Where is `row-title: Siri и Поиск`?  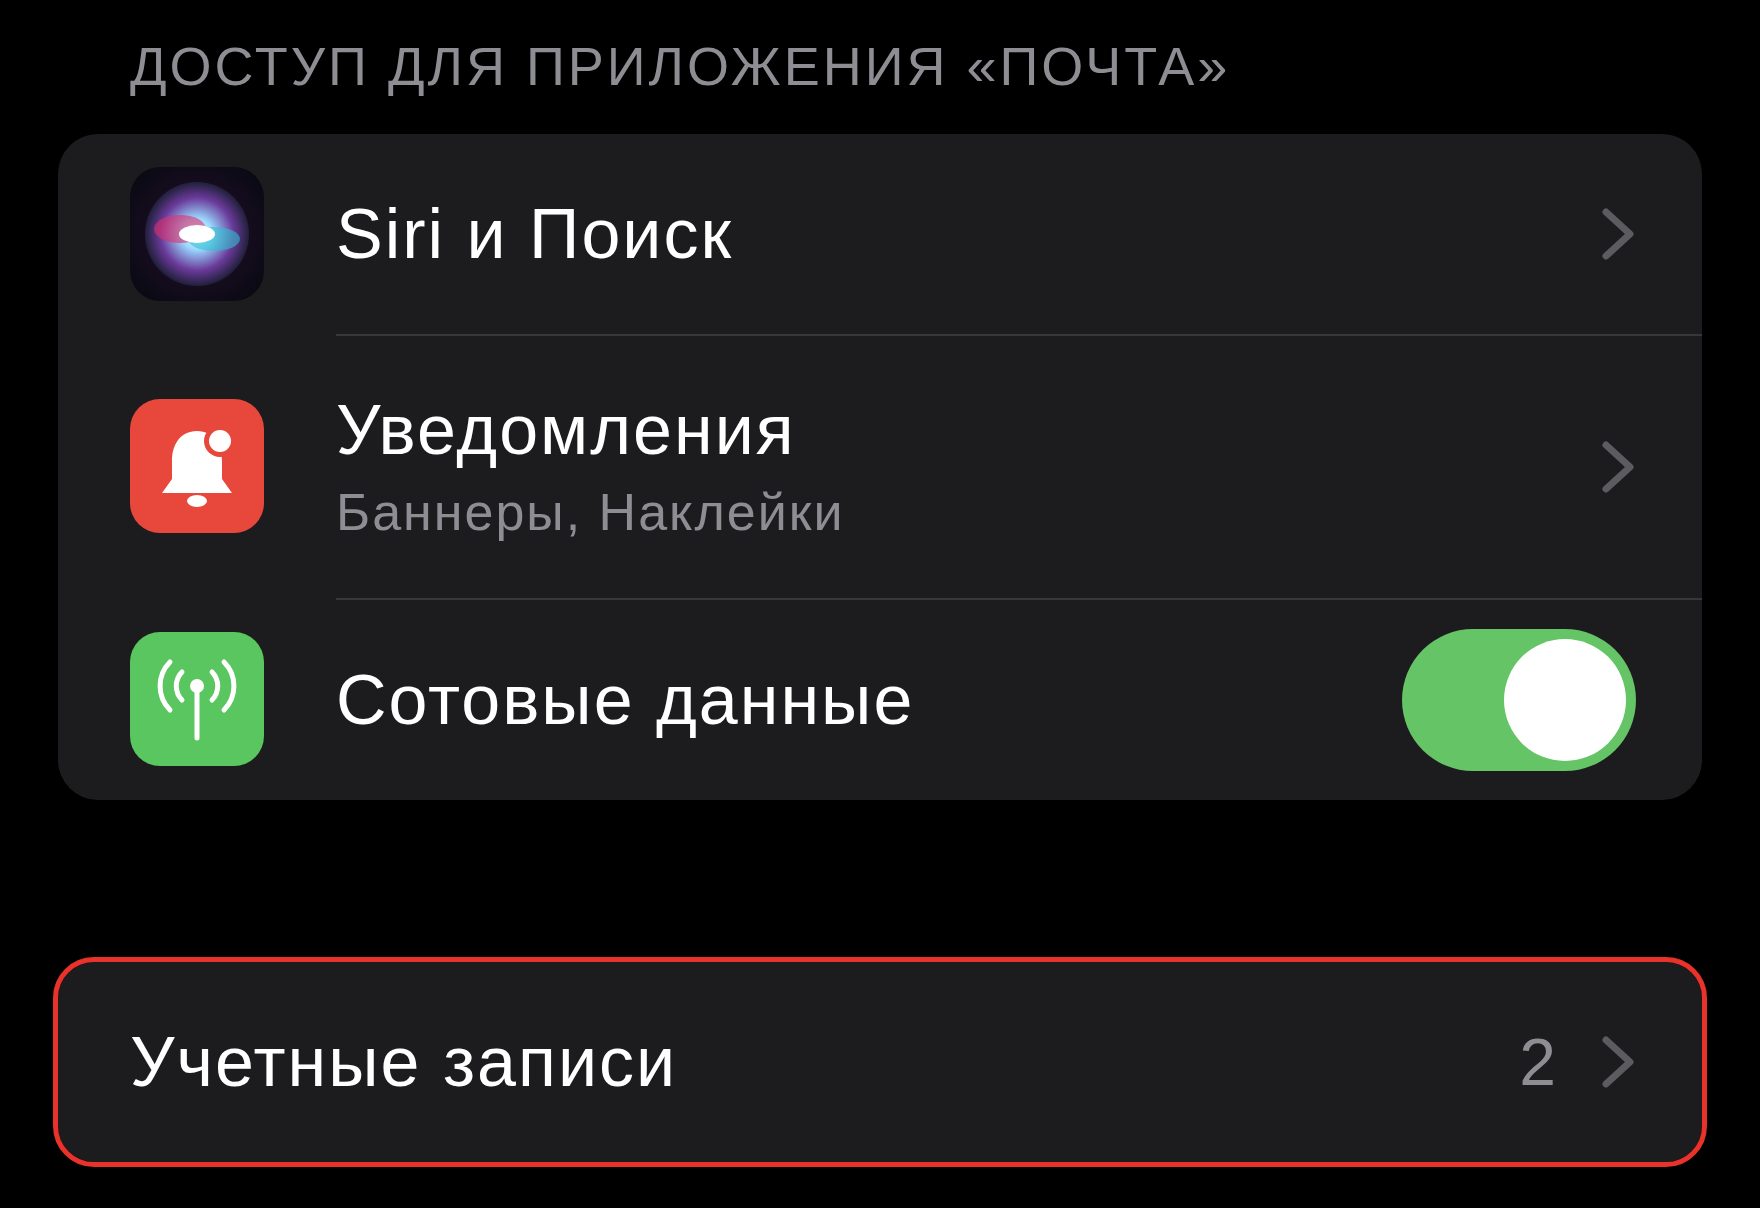
row-title: Siri и Поиск is located at coordinates (535, 234).